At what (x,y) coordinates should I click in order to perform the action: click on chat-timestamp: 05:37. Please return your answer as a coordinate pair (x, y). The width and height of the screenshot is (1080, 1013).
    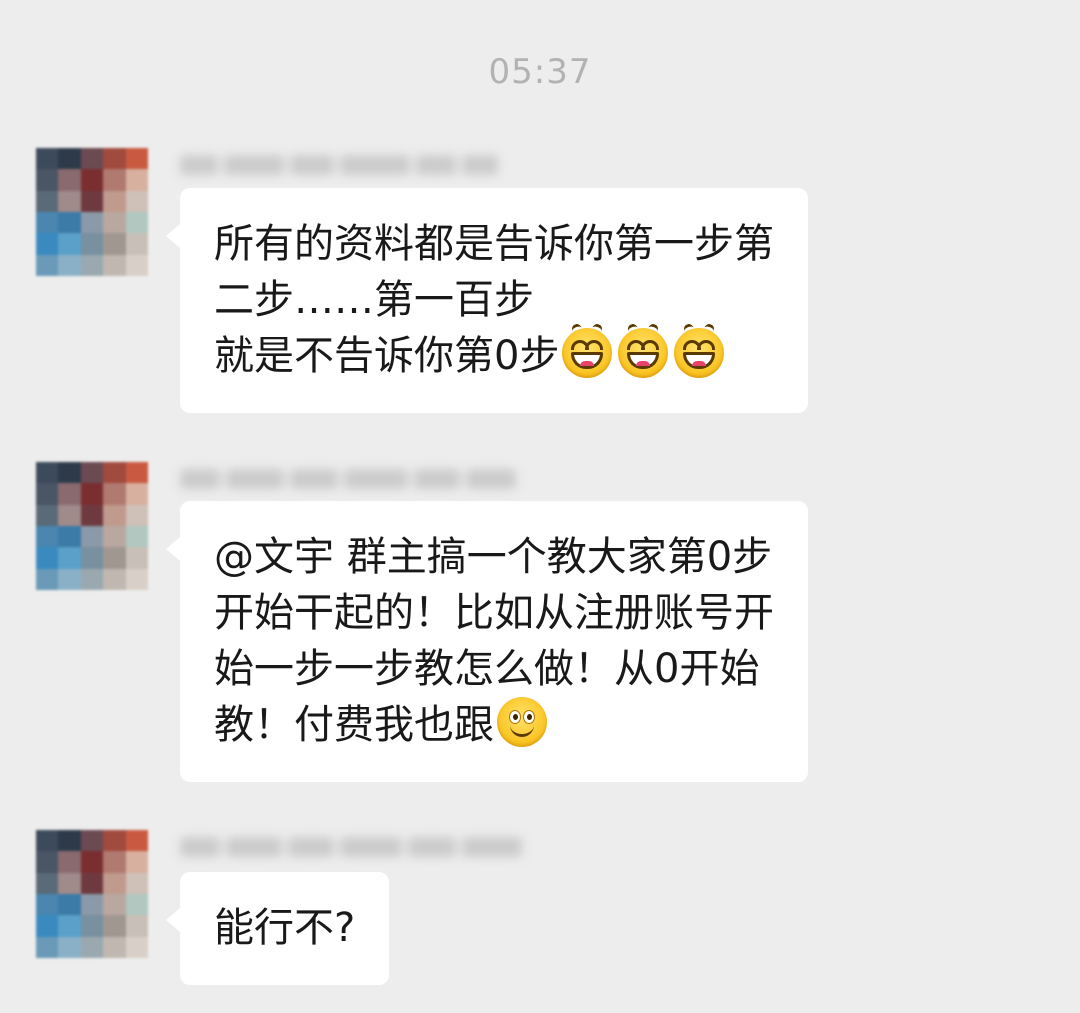
    Looking at the image, I should click on (540, 72).